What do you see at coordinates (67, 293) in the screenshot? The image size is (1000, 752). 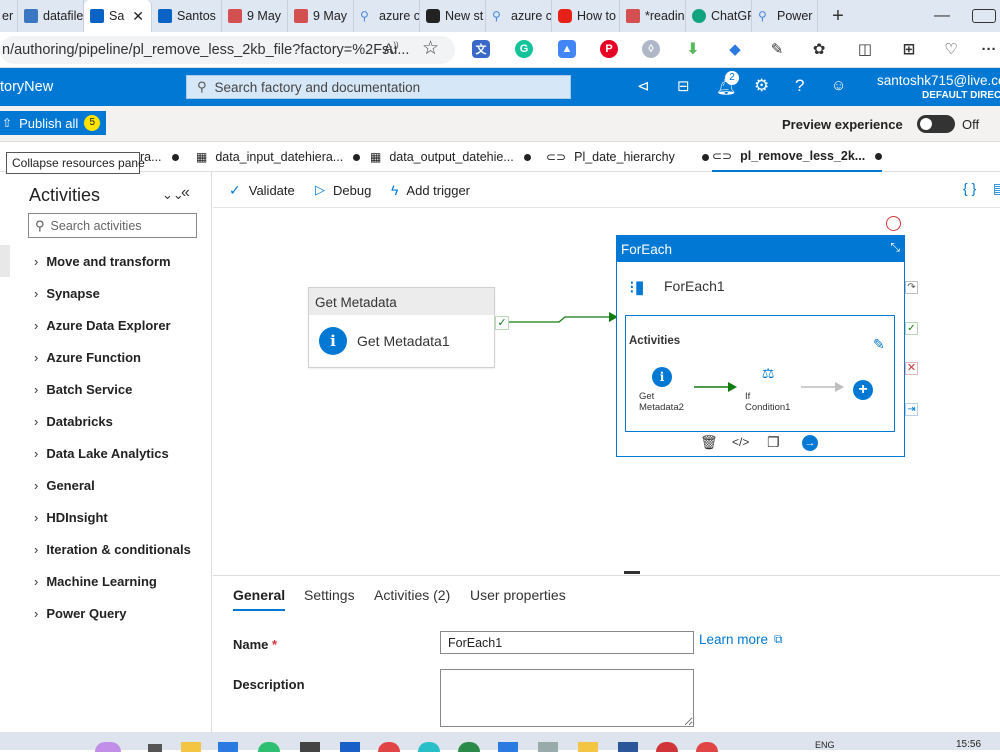 I see `activity-group: › Synapse` at bounding box center [67, 293].